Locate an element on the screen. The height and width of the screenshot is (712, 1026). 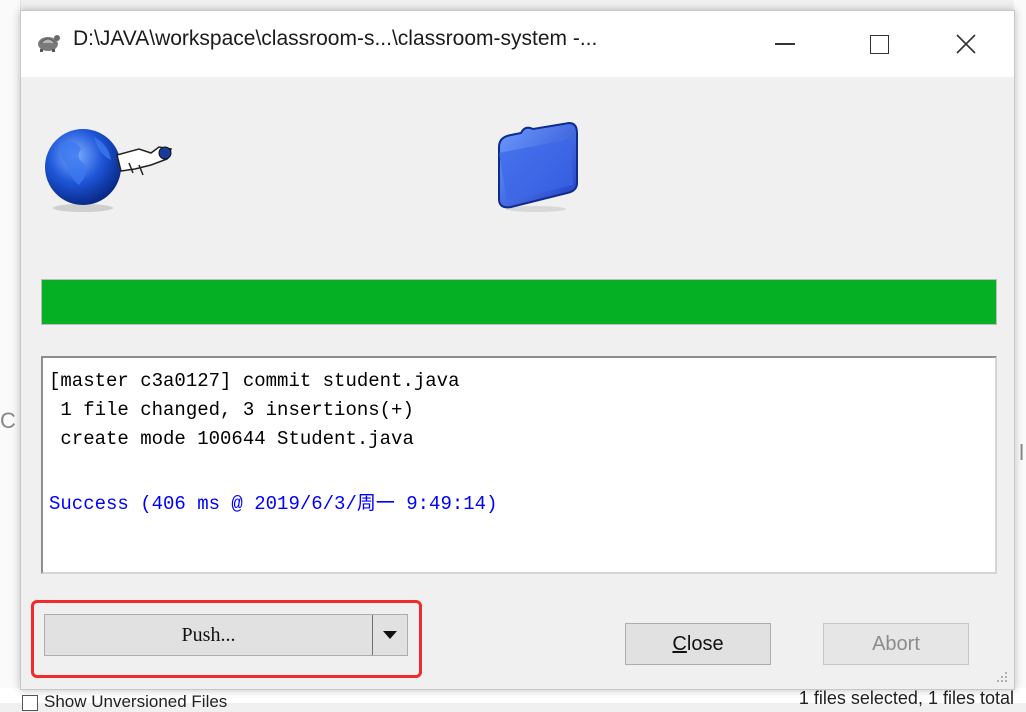
log-line: create mode 100644 Student.java is located at coordinates (231, 439).